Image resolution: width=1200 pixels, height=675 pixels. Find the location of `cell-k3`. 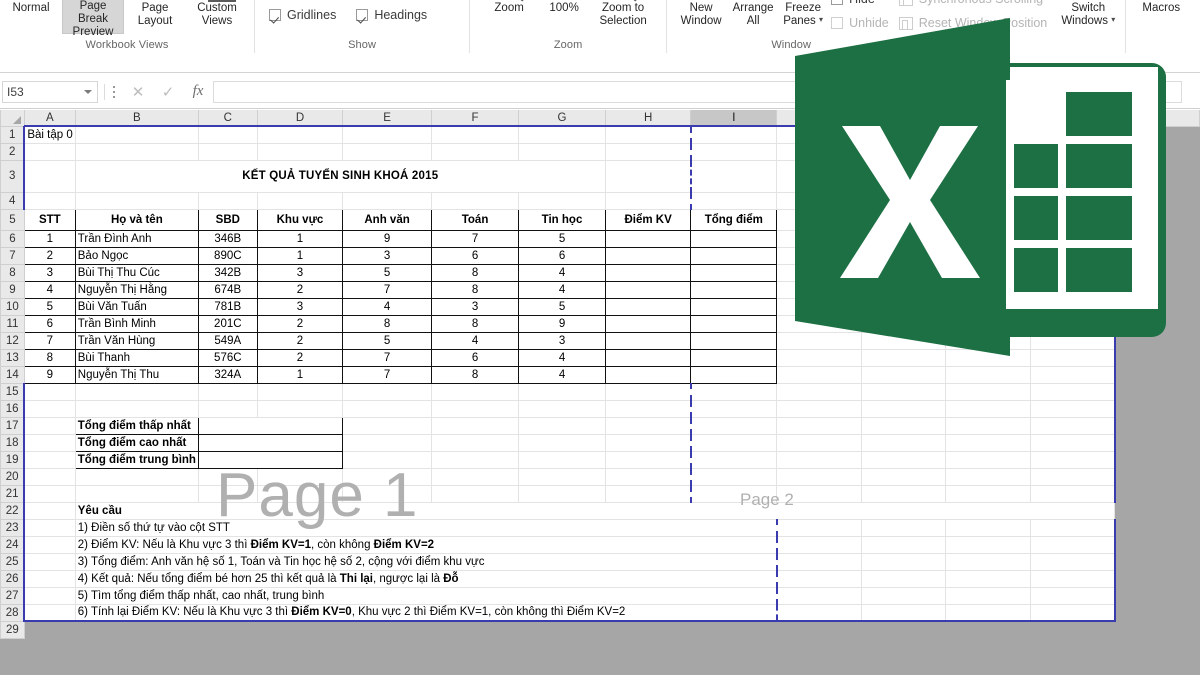

cell-k3 is located at coordinates (904, 176).